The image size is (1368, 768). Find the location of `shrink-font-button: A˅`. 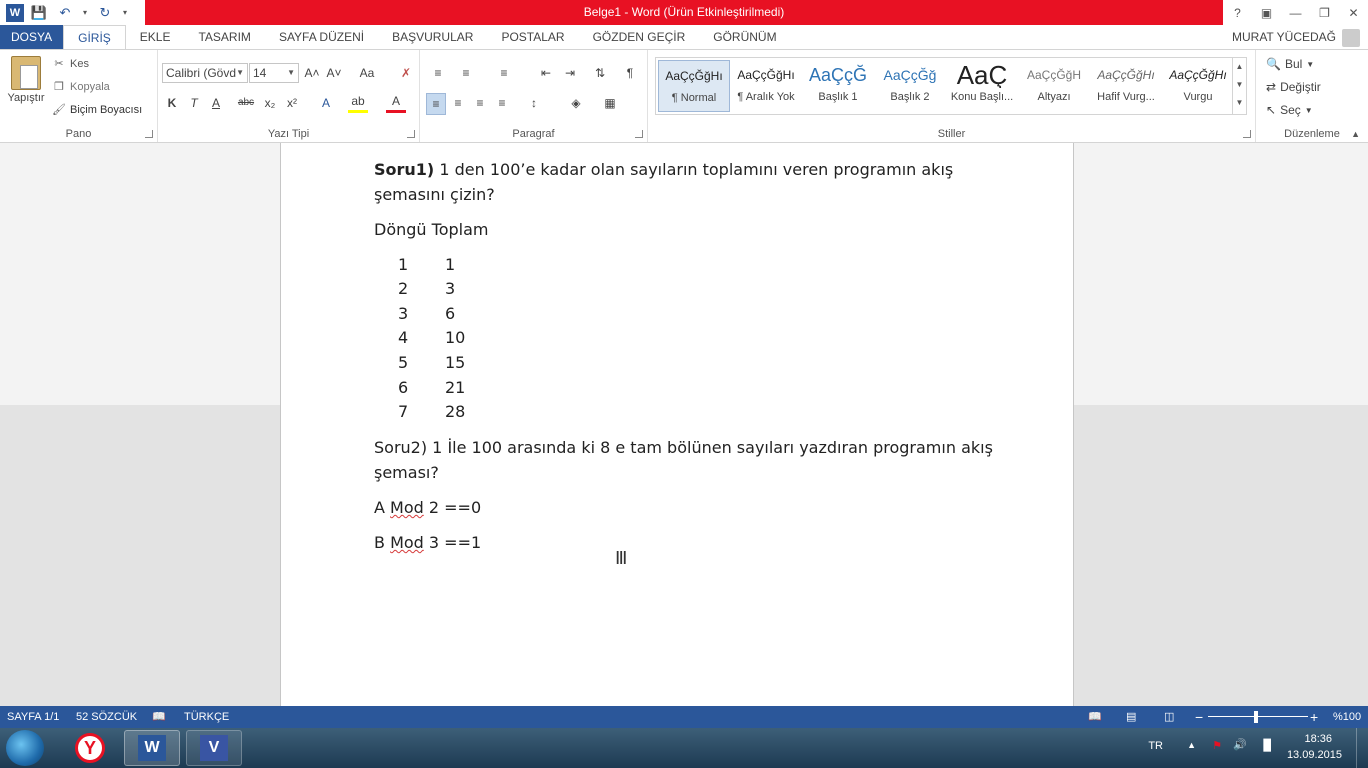

shrink-font-button: A˅ is located at coordinates (334, 73).